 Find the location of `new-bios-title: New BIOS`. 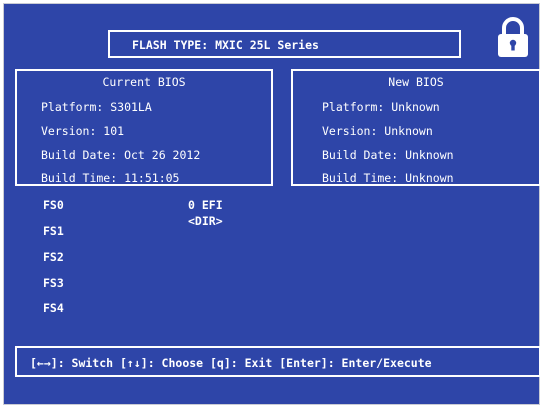

new-bios-title: New BIOS is located at coordinates (416, 82).